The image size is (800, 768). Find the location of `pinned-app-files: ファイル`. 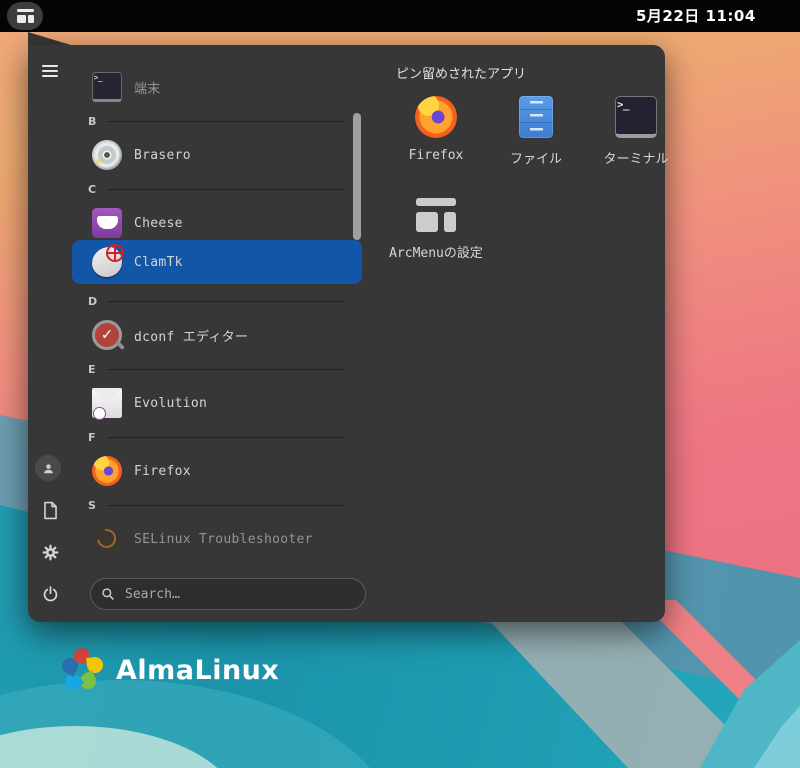

pinned-app-files: ファイル is located at coordinates (536, 143).